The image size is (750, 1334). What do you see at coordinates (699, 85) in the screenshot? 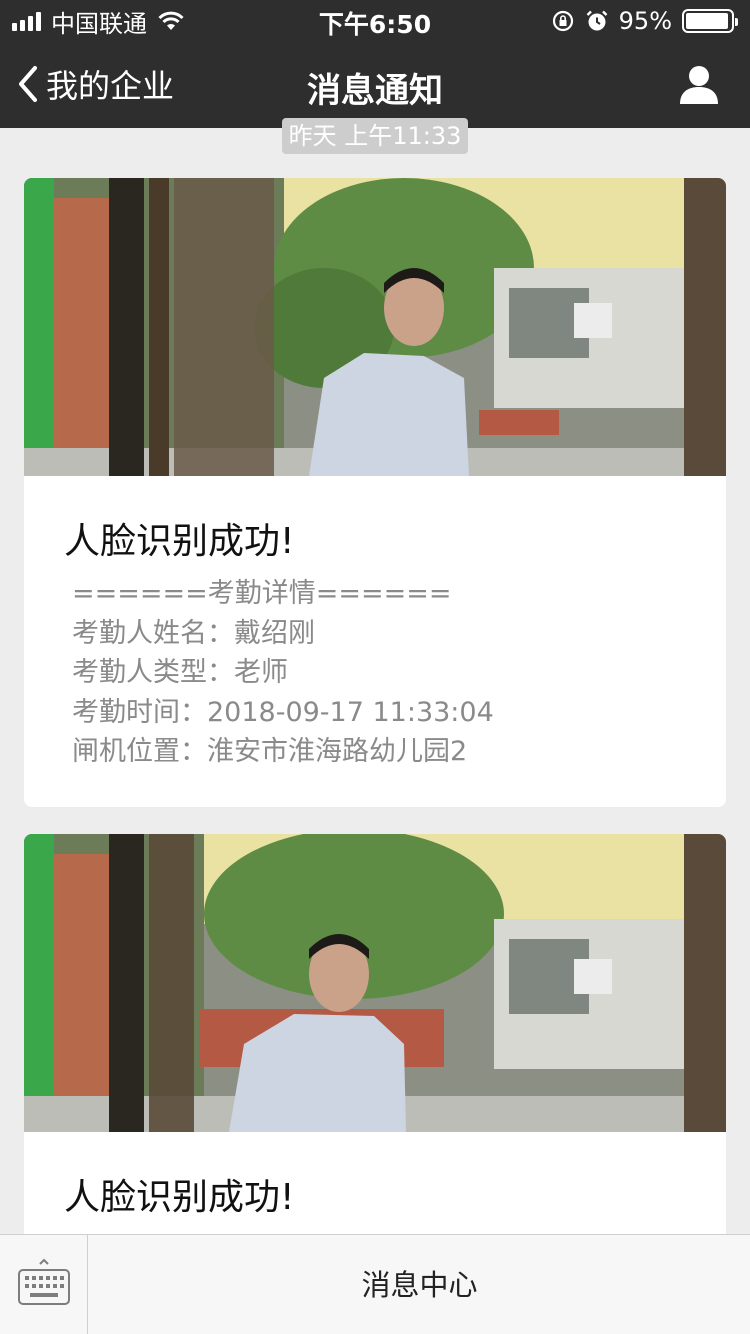
I see `user-icon` at bounding box center [699, 85].